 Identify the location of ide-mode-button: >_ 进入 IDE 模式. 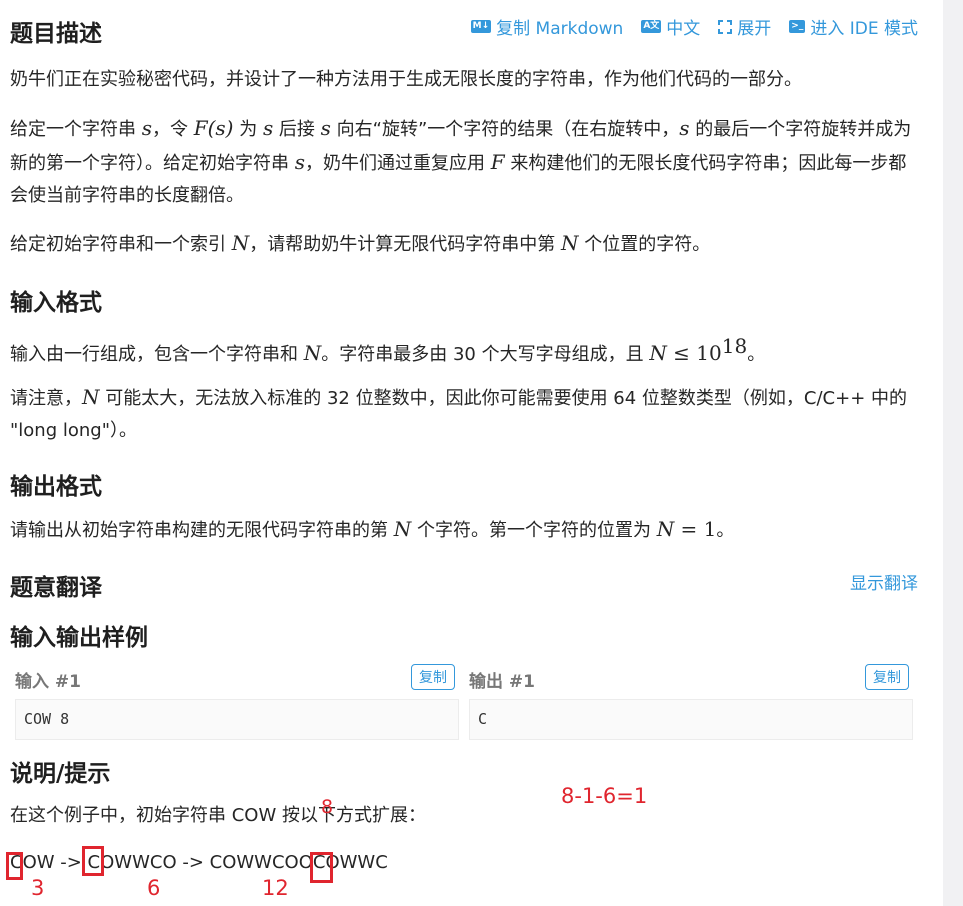
(853, 26).